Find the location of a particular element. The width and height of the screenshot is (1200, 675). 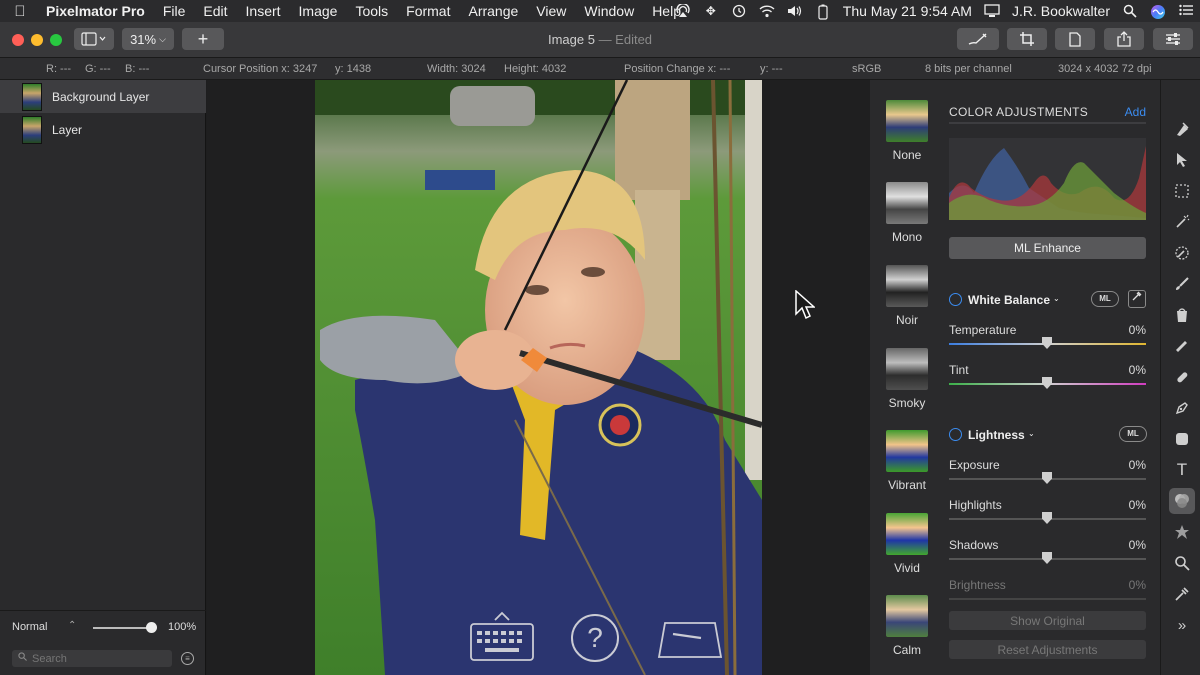

display-icon is located at coordinates (992, 11).